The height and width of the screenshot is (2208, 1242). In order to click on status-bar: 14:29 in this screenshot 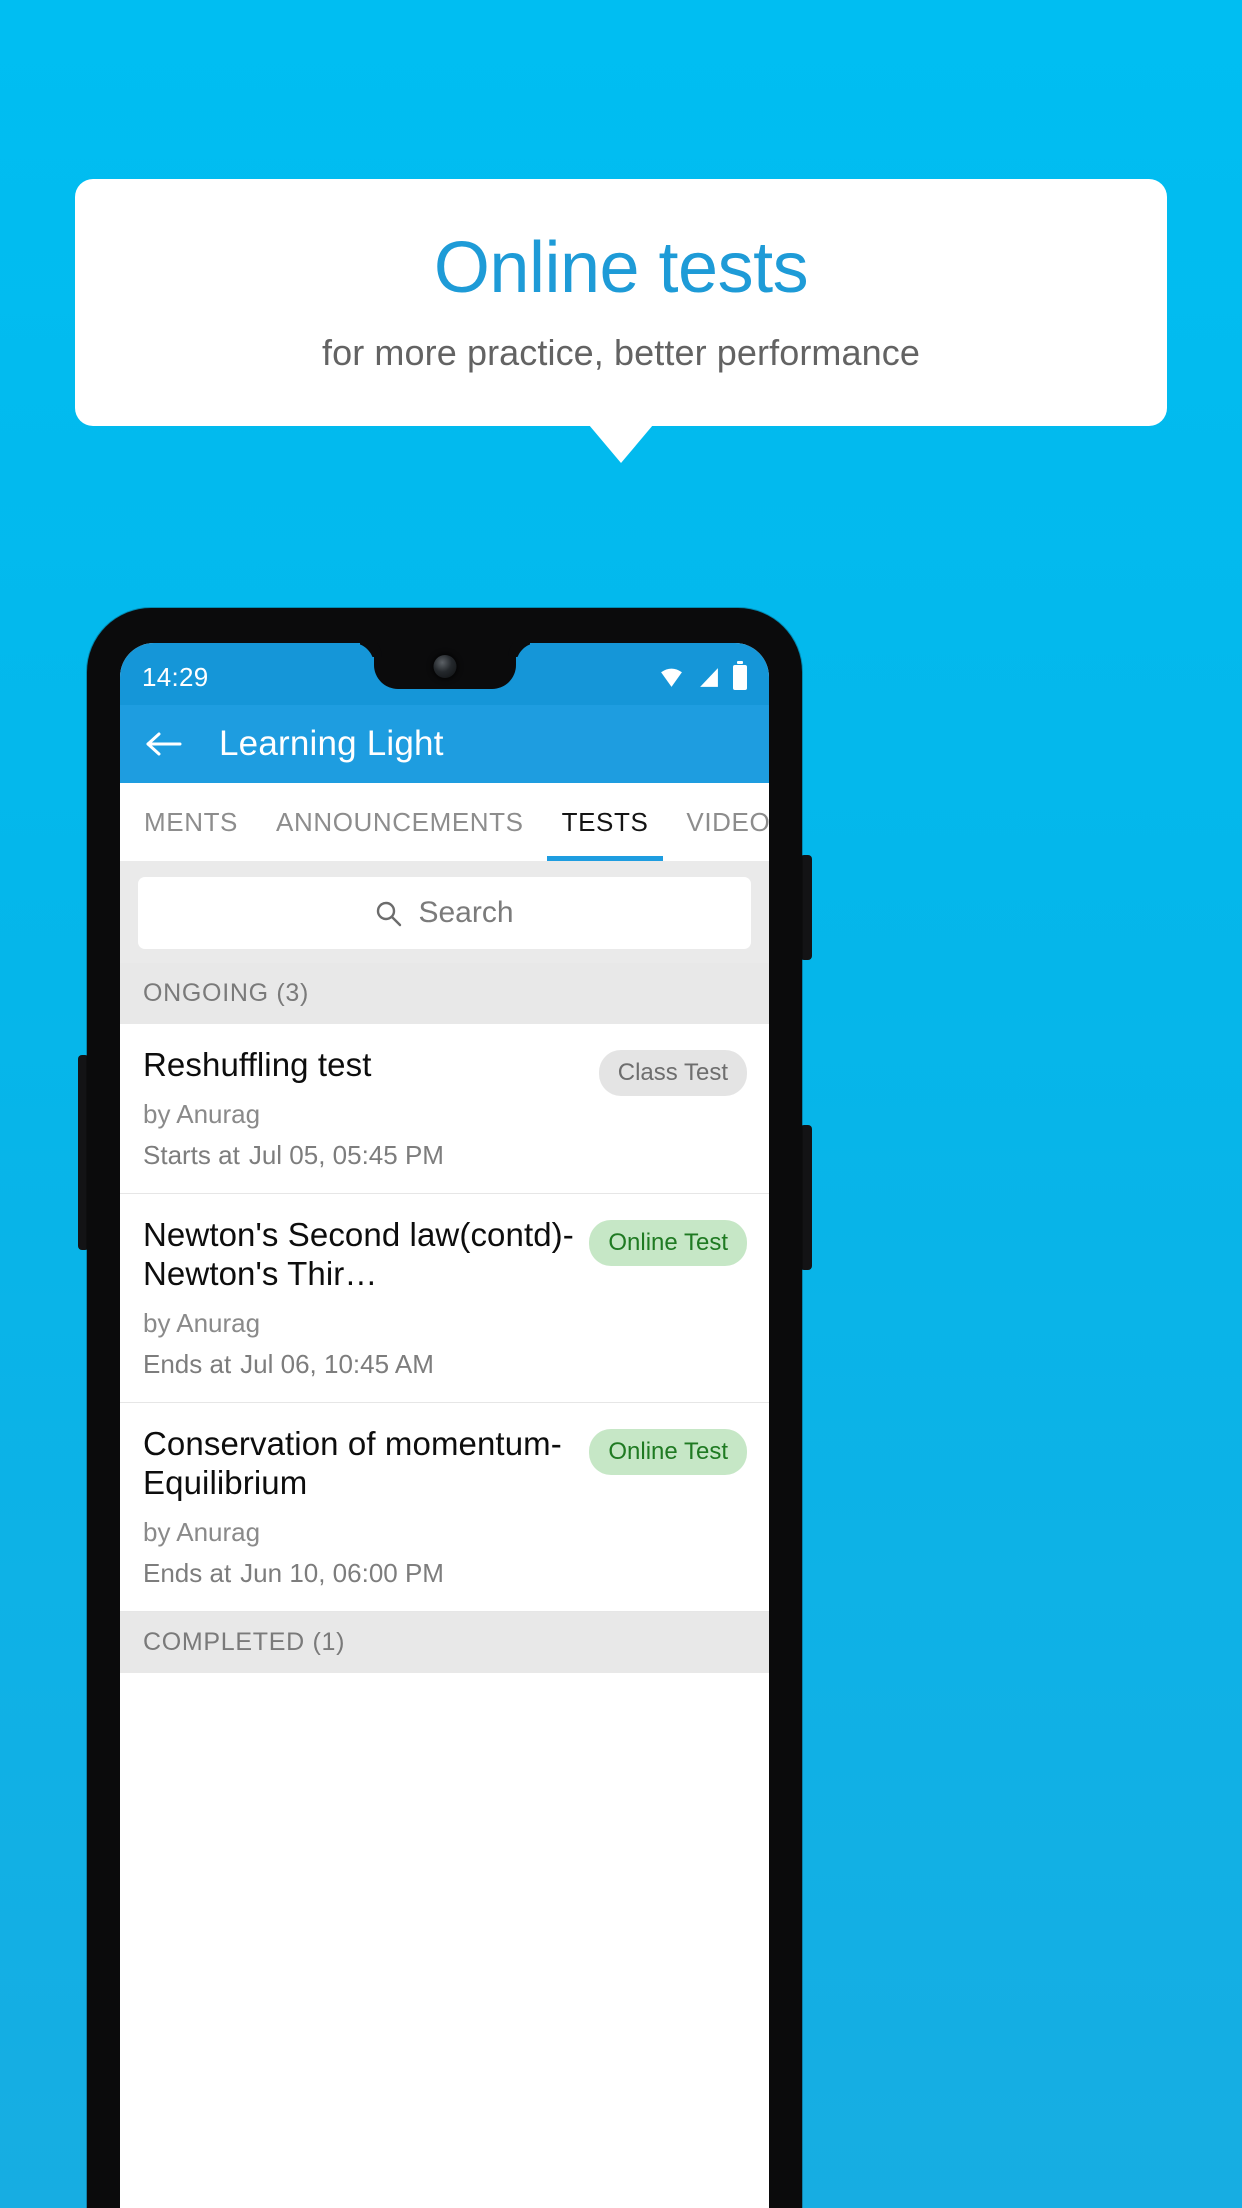, I will do `click(444, 674)`.